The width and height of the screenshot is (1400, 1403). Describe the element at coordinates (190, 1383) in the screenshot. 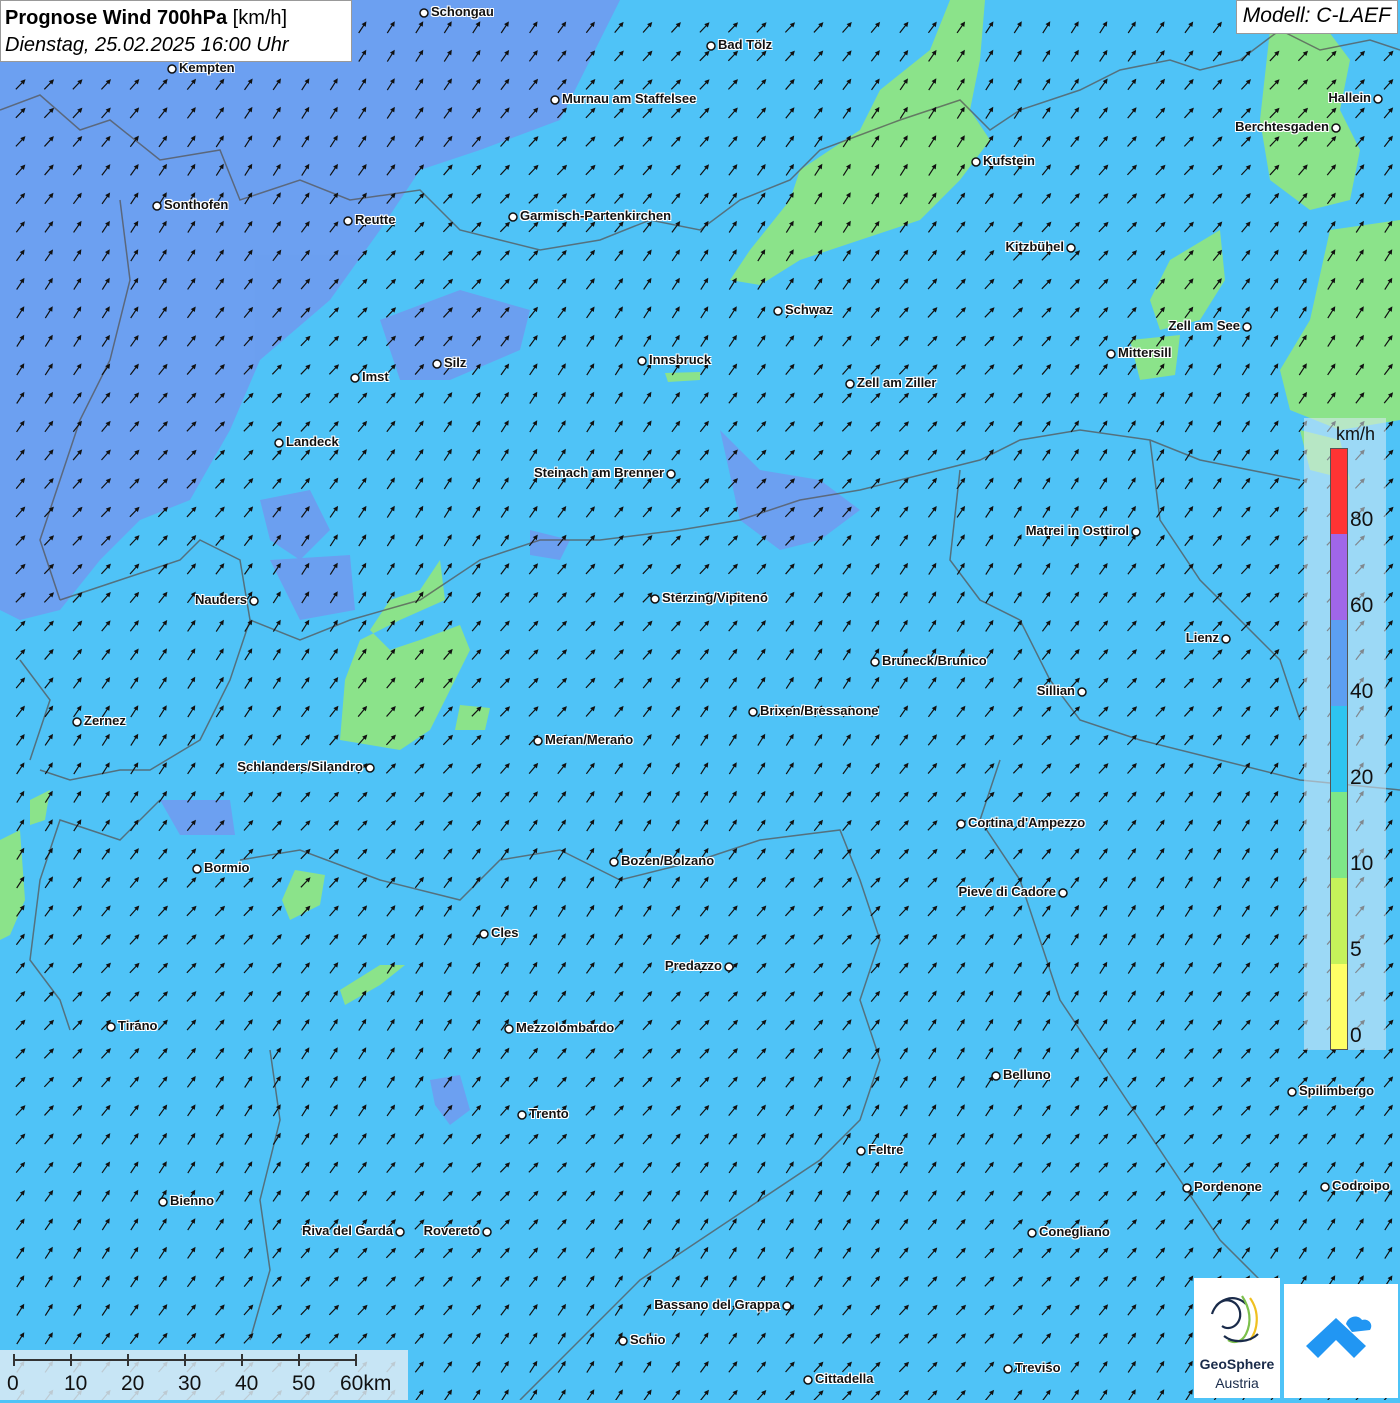

I see `scale-tick-label: 30` at that location.